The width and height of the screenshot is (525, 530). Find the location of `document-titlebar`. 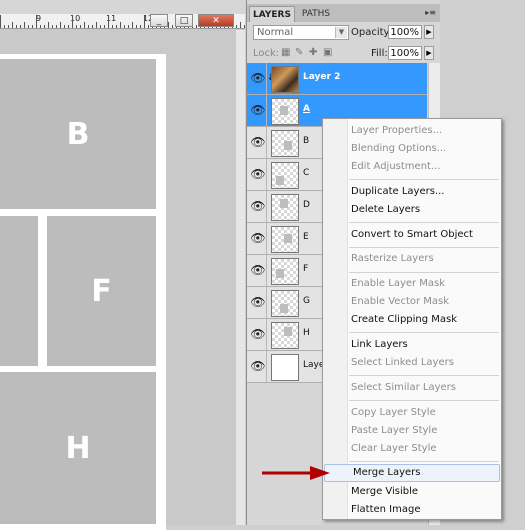

document-titlebar is located at coordinates (122, 7).